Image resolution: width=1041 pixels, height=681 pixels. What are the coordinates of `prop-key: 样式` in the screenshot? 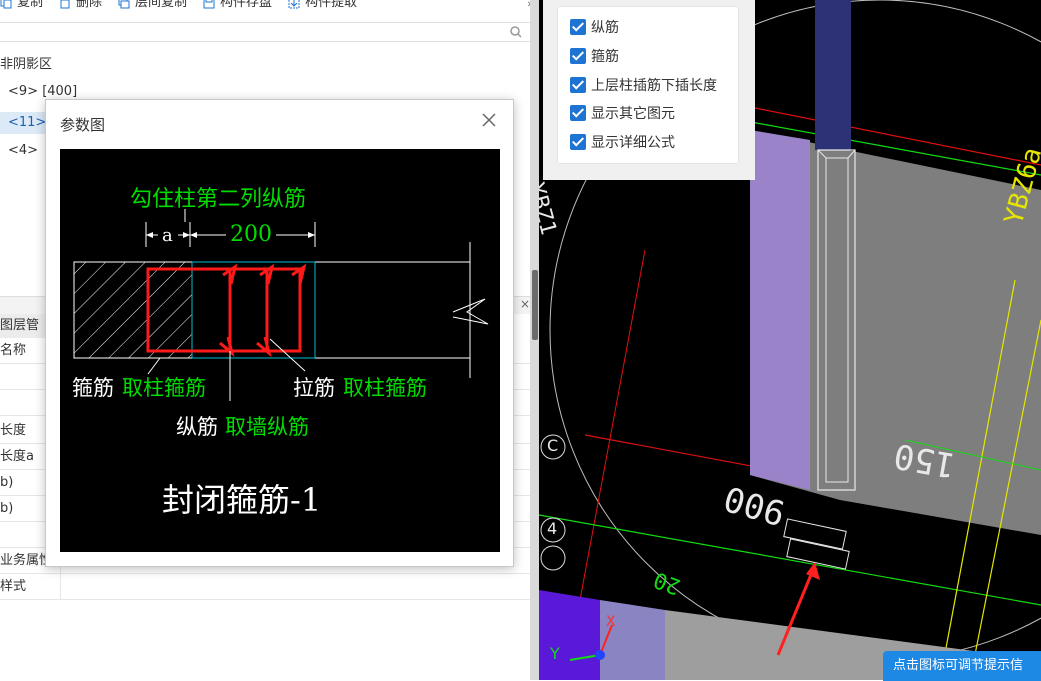 It's located at (13, 586).